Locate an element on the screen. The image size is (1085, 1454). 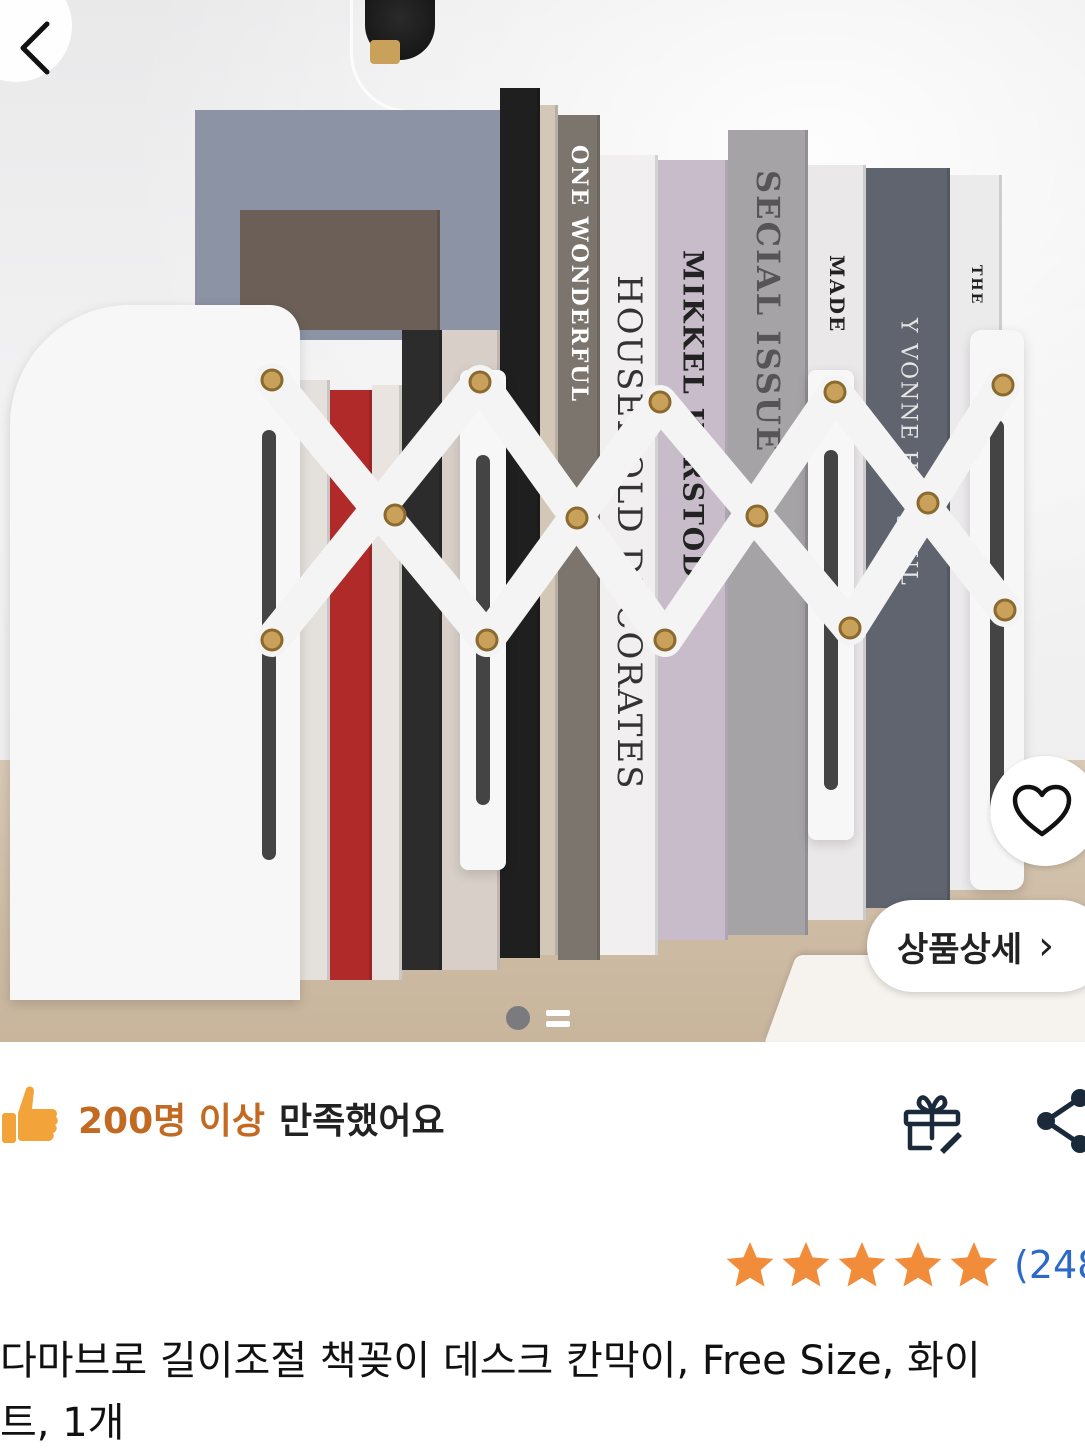
carousel-dot is located at coordinates (558, 1018).